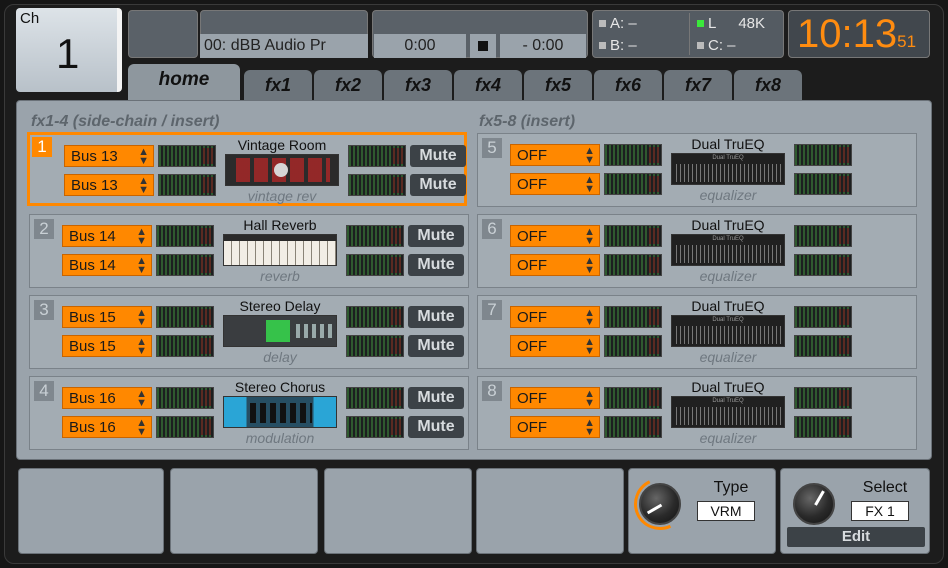 The image size is (948, 568). What do you see at coordinates (42, 147) in the screenshot?
I see `slot-number: 1` at bounding box center [42, 147].